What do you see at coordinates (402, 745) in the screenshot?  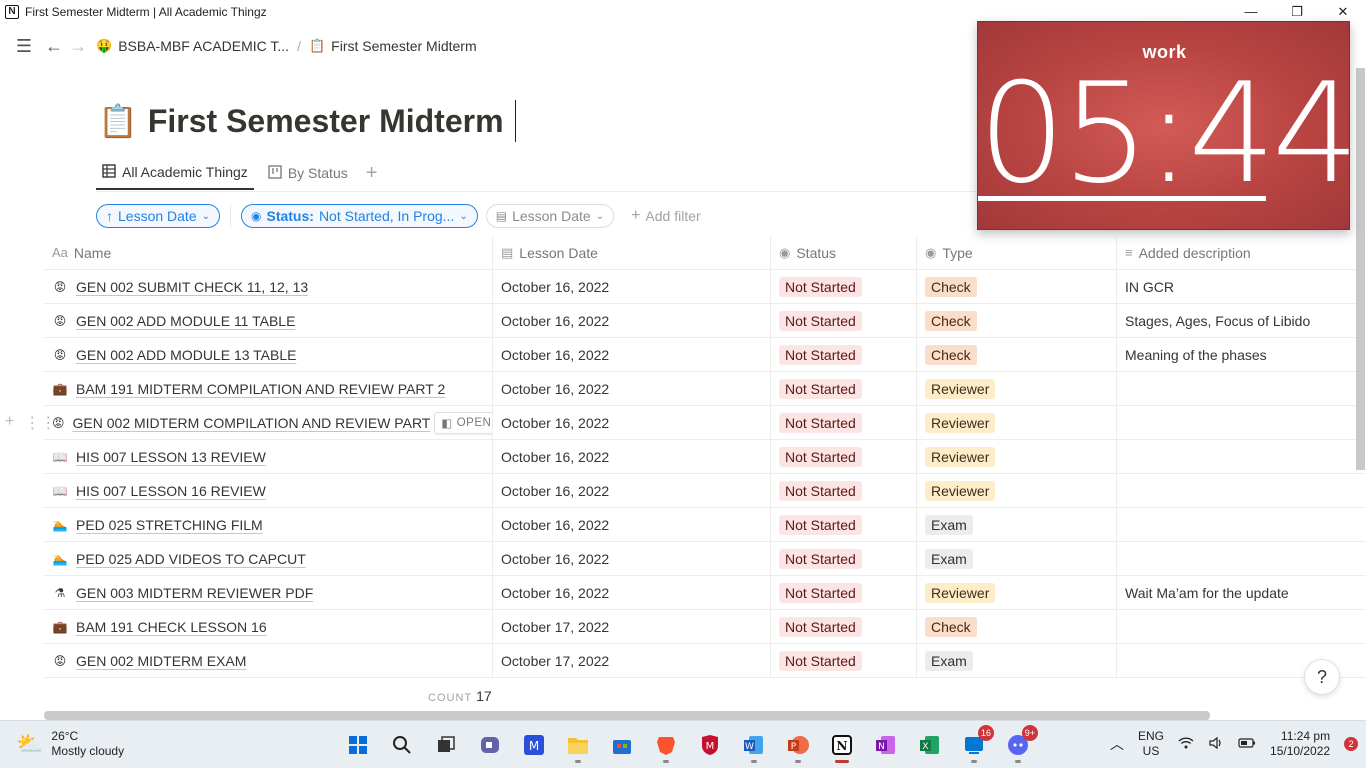 I see `search-icon` at bounding box center [402, 745].